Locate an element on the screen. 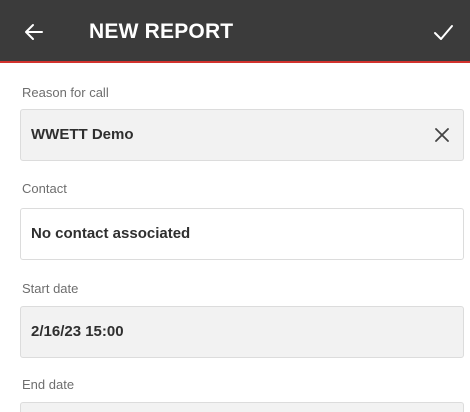  start-date-label: Start date is located at coordinates (50, 288).